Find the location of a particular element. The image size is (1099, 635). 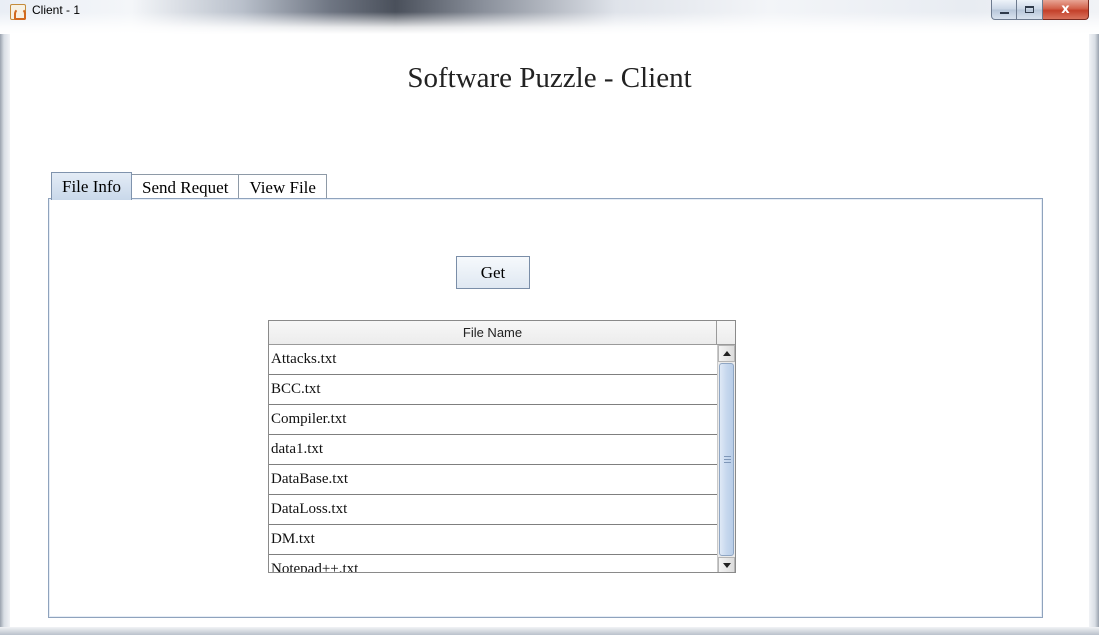

title-bar-fade is located at coordinates (549, 23).